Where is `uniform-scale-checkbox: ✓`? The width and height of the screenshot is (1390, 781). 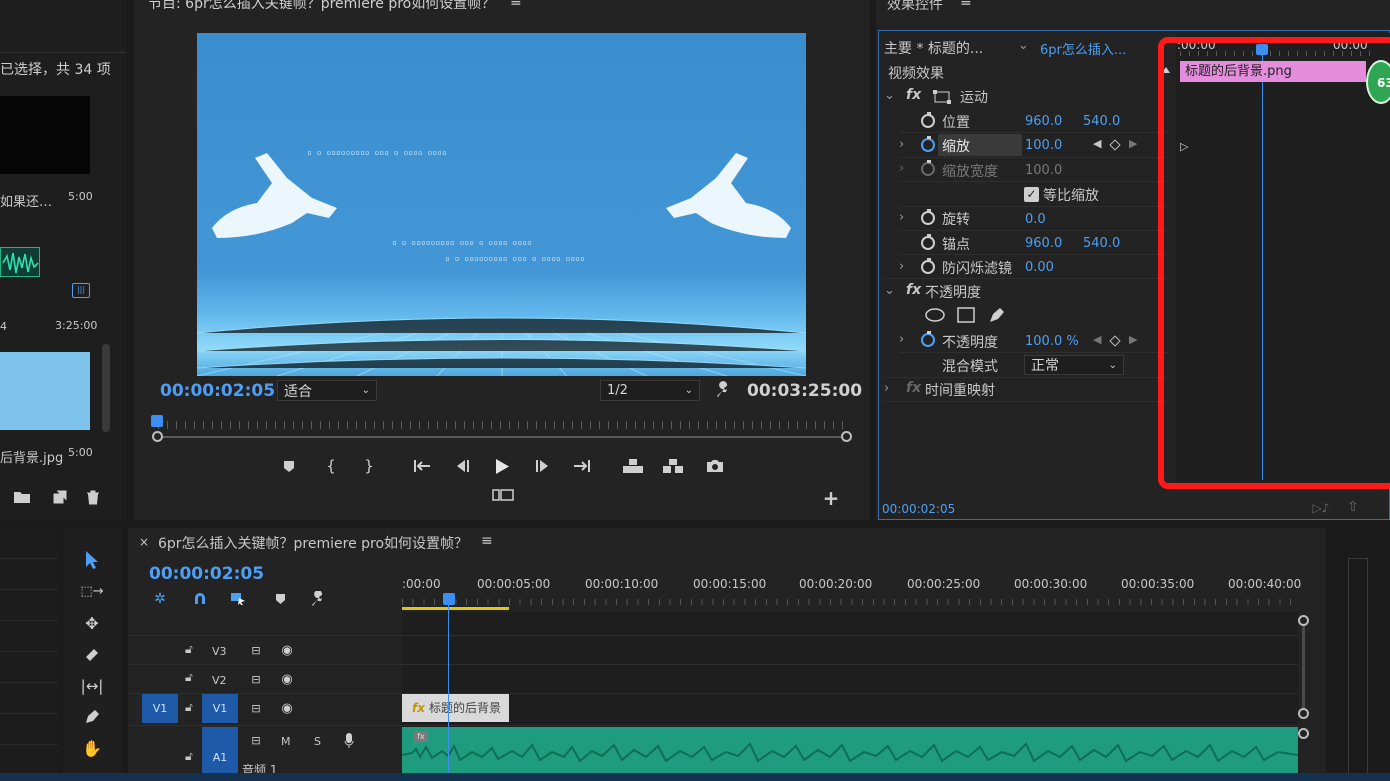
uniform-scale-checkbox: ✓ is located at coordinates (1031, 194).